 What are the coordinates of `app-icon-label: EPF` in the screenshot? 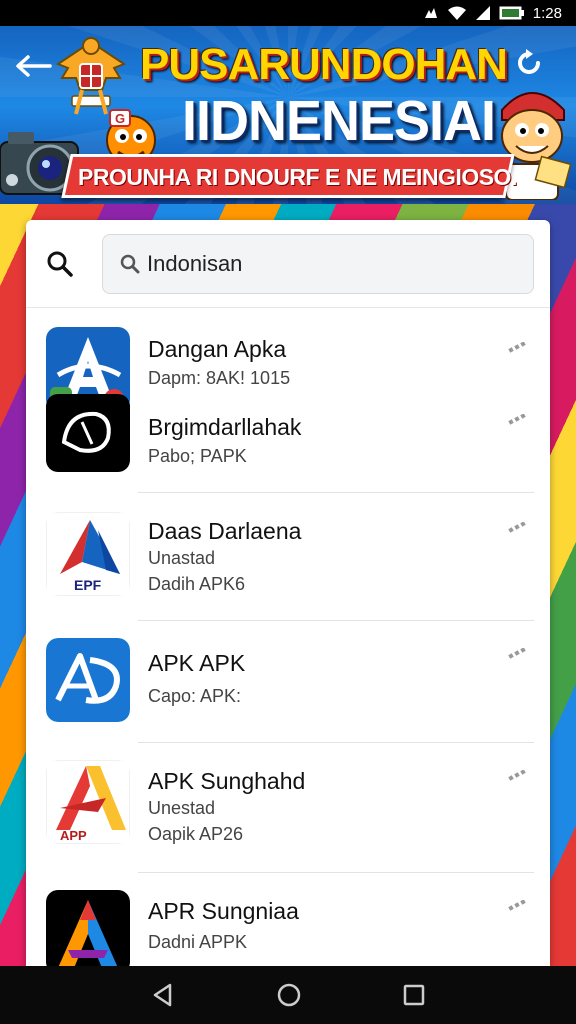 It's located at (88, 585).